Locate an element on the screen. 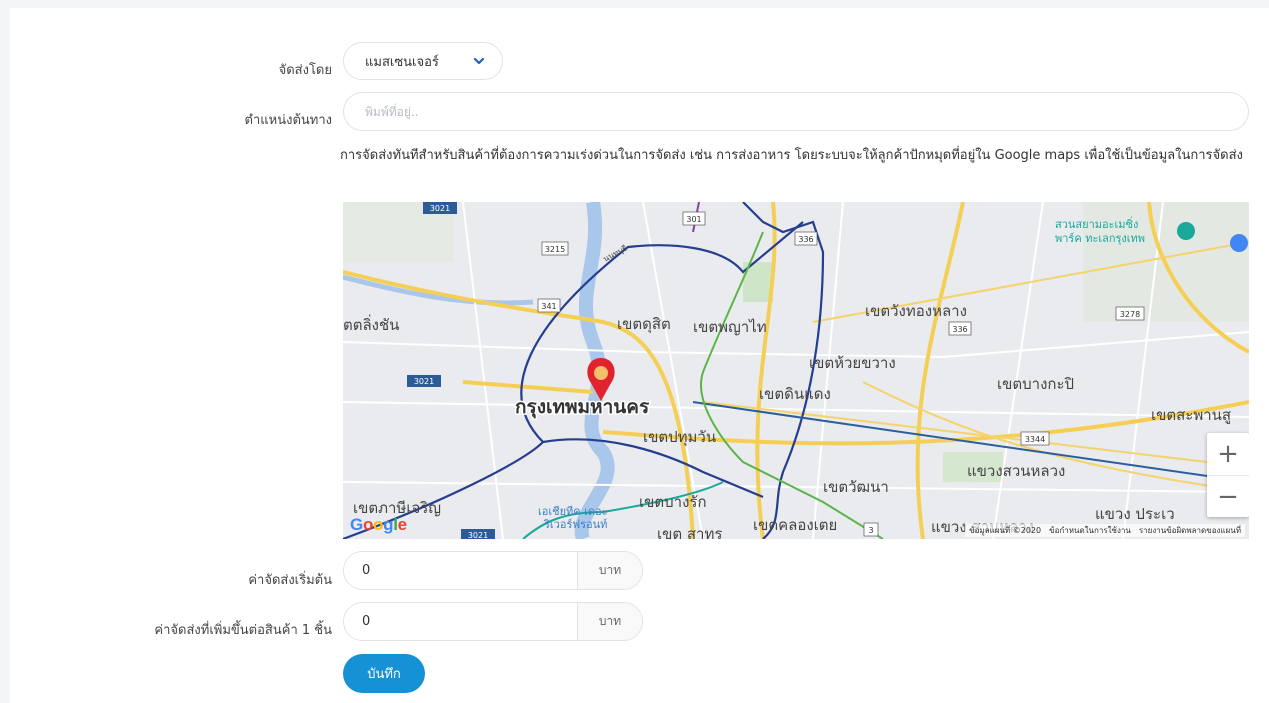 This screenshot has width=1269, height=703. extra-fee-field: บาท is located at coordinates (493, 621).